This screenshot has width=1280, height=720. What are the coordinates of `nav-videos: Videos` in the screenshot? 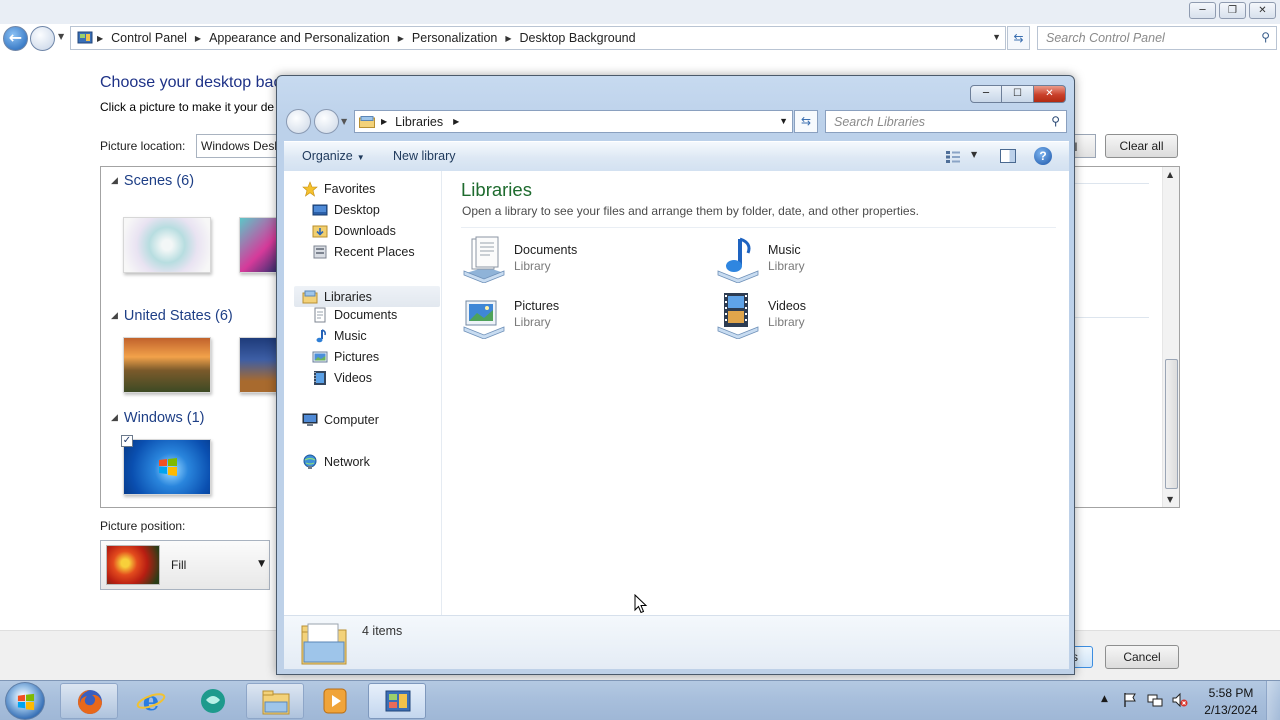 It's located at (342, 378).